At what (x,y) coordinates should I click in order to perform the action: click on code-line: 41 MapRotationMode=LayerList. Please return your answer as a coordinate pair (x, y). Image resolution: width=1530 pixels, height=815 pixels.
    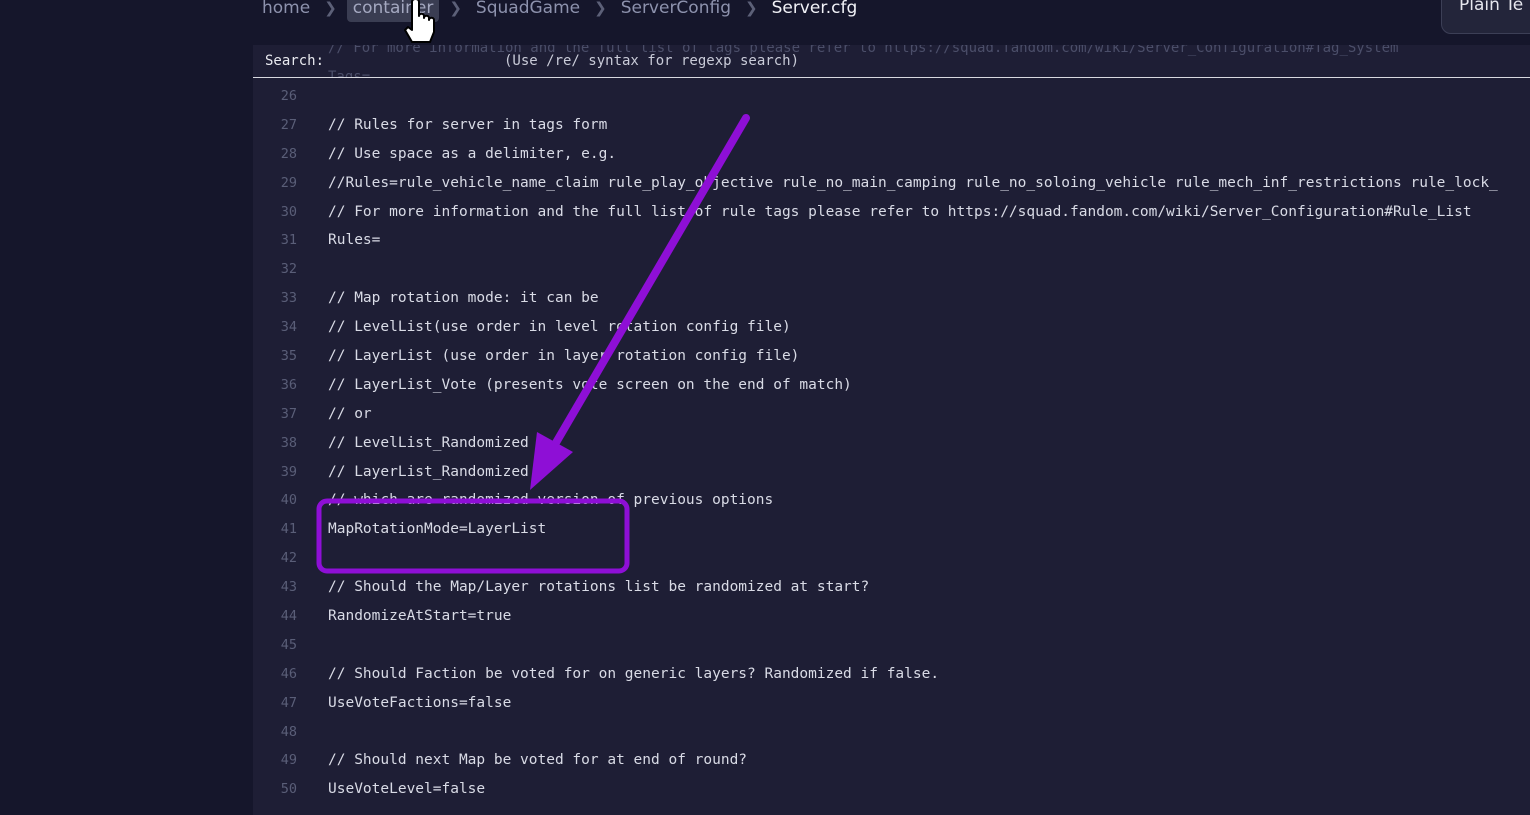
    Looking at the image, I should click on (891, 529).